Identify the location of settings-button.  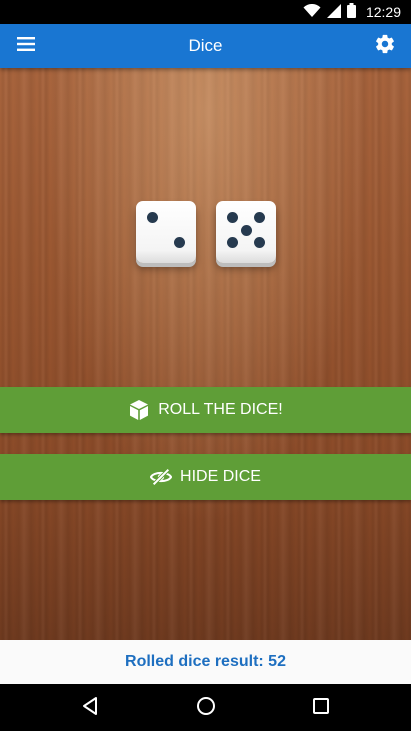
(385, 46).